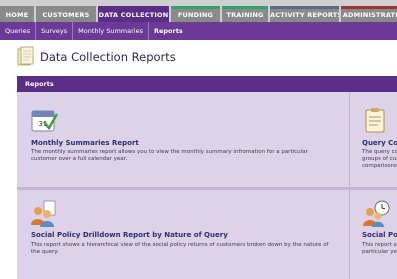 The width and height of the screenshot is (397, 279). Describe the element at coordinates (44, 121) in the screenshot. I see `calendar-check-icon: 31` at that location.